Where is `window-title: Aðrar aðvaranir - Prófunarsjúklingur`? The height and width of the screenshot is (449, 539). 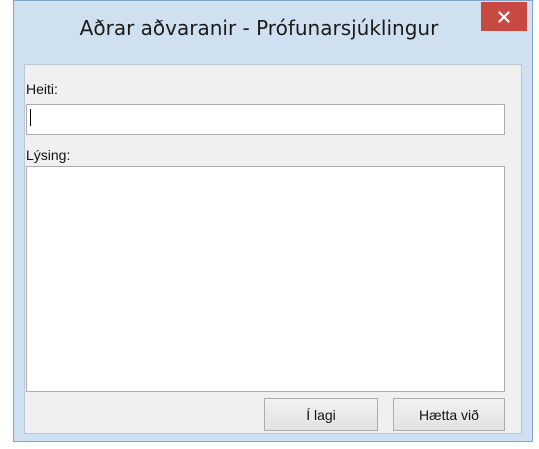
window-title: Aðrar aðvaranir - Prófunarsjúklingur is located at coordinates (259, 28).